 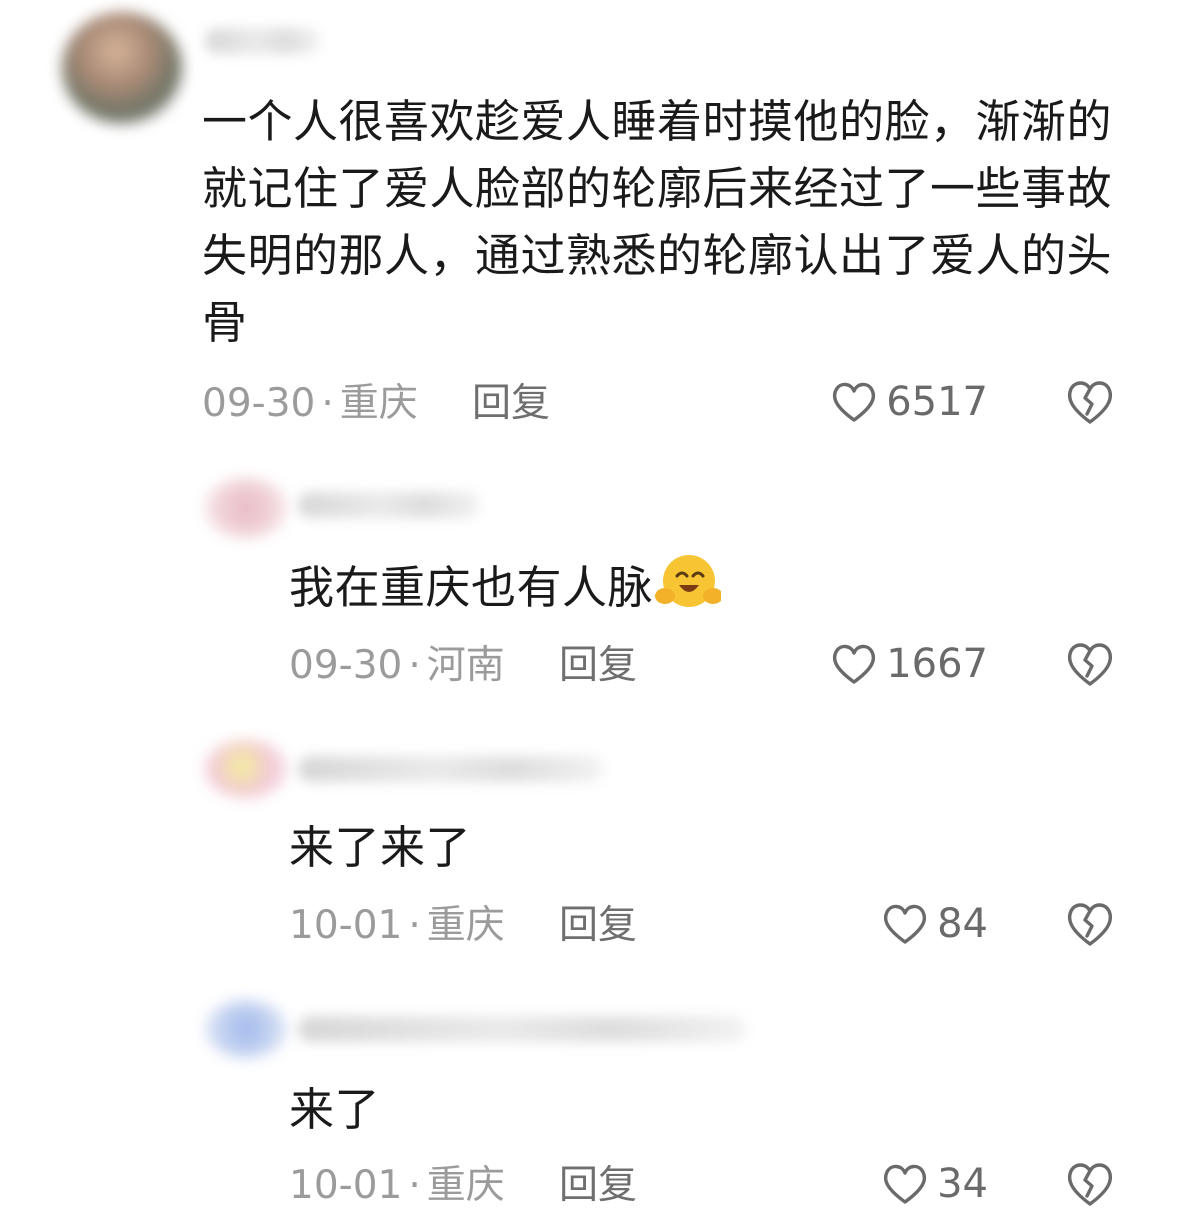 What do you see at coordinates (465, 665) in the screenshot?
I see `comment-location: 河南` at bounding box center [465, 665].